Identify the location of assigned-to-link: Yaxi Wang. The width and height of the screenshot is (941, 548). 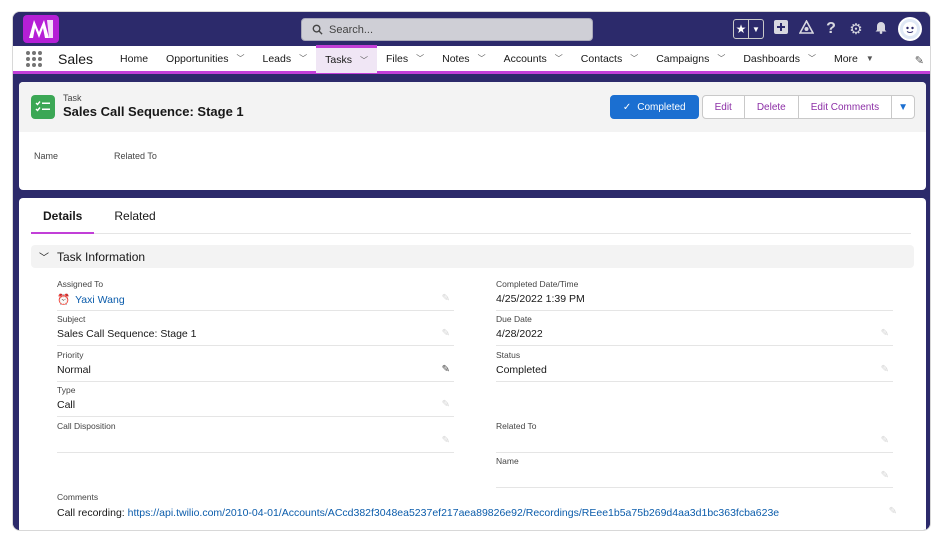
(100, 300).